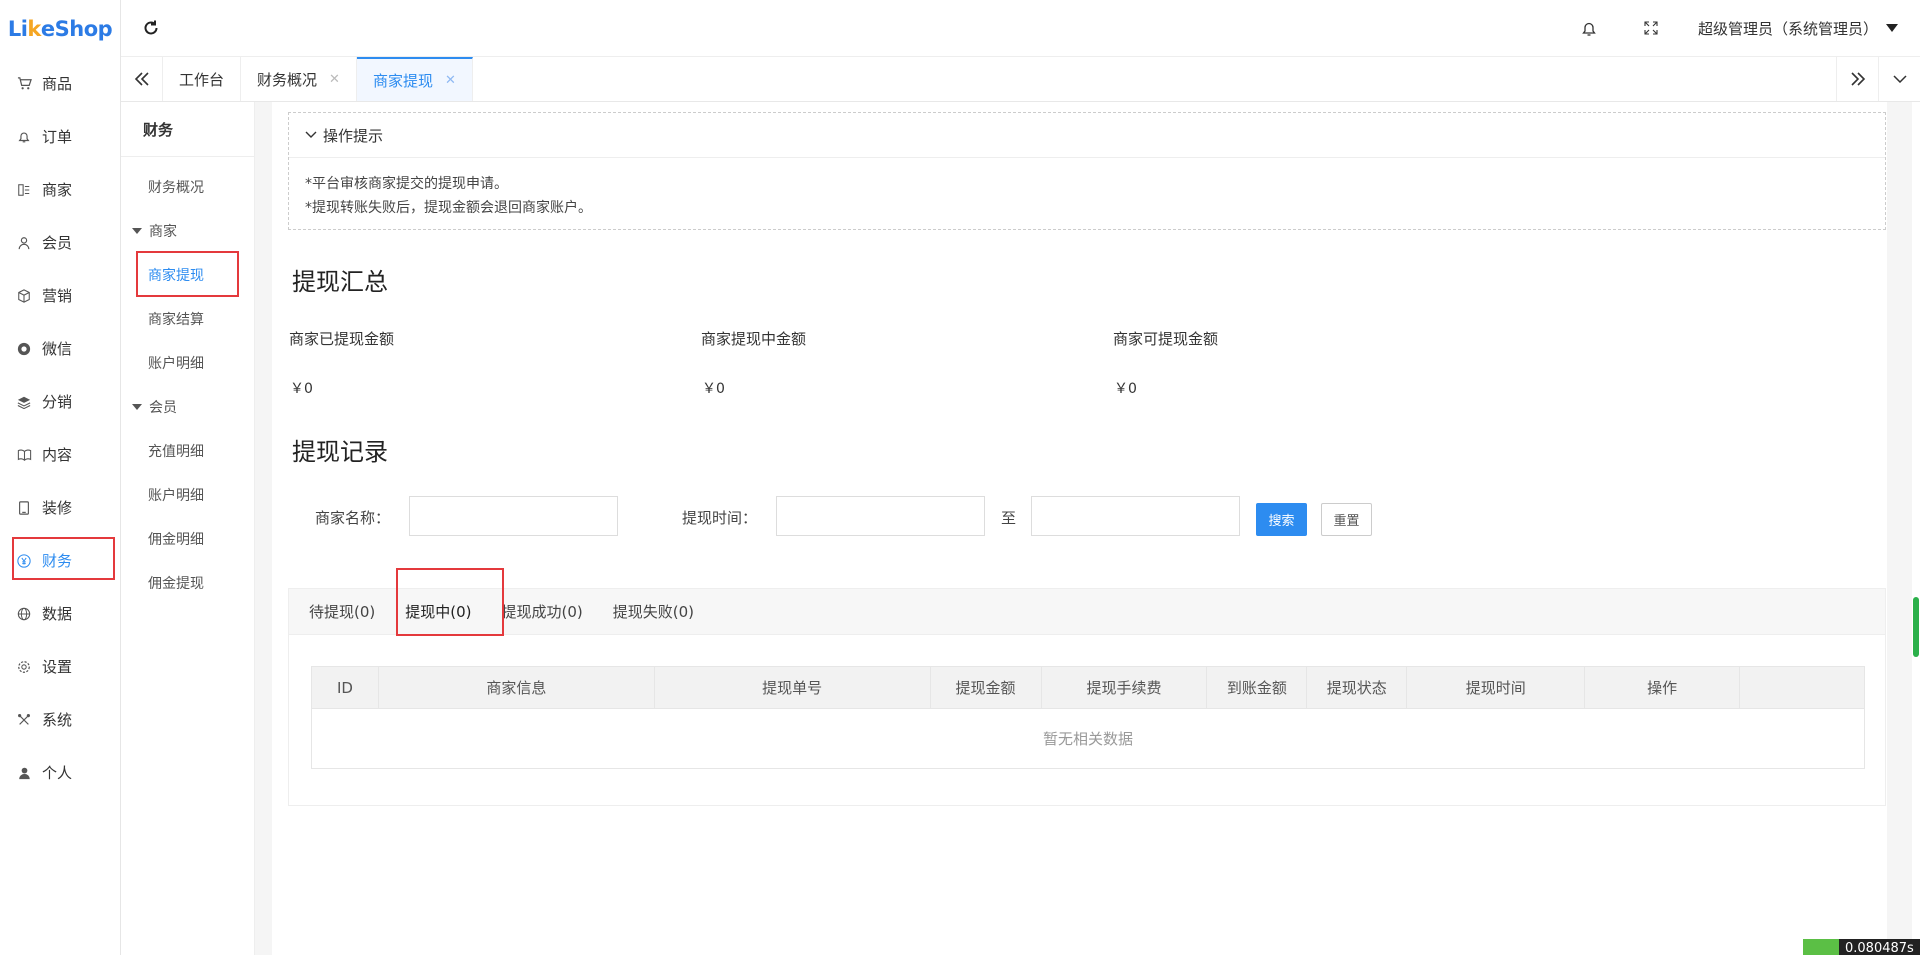 This screenshot has height=955, width=1920. I want to click on subnav-group-merchant: 商家, so click(187, 231).